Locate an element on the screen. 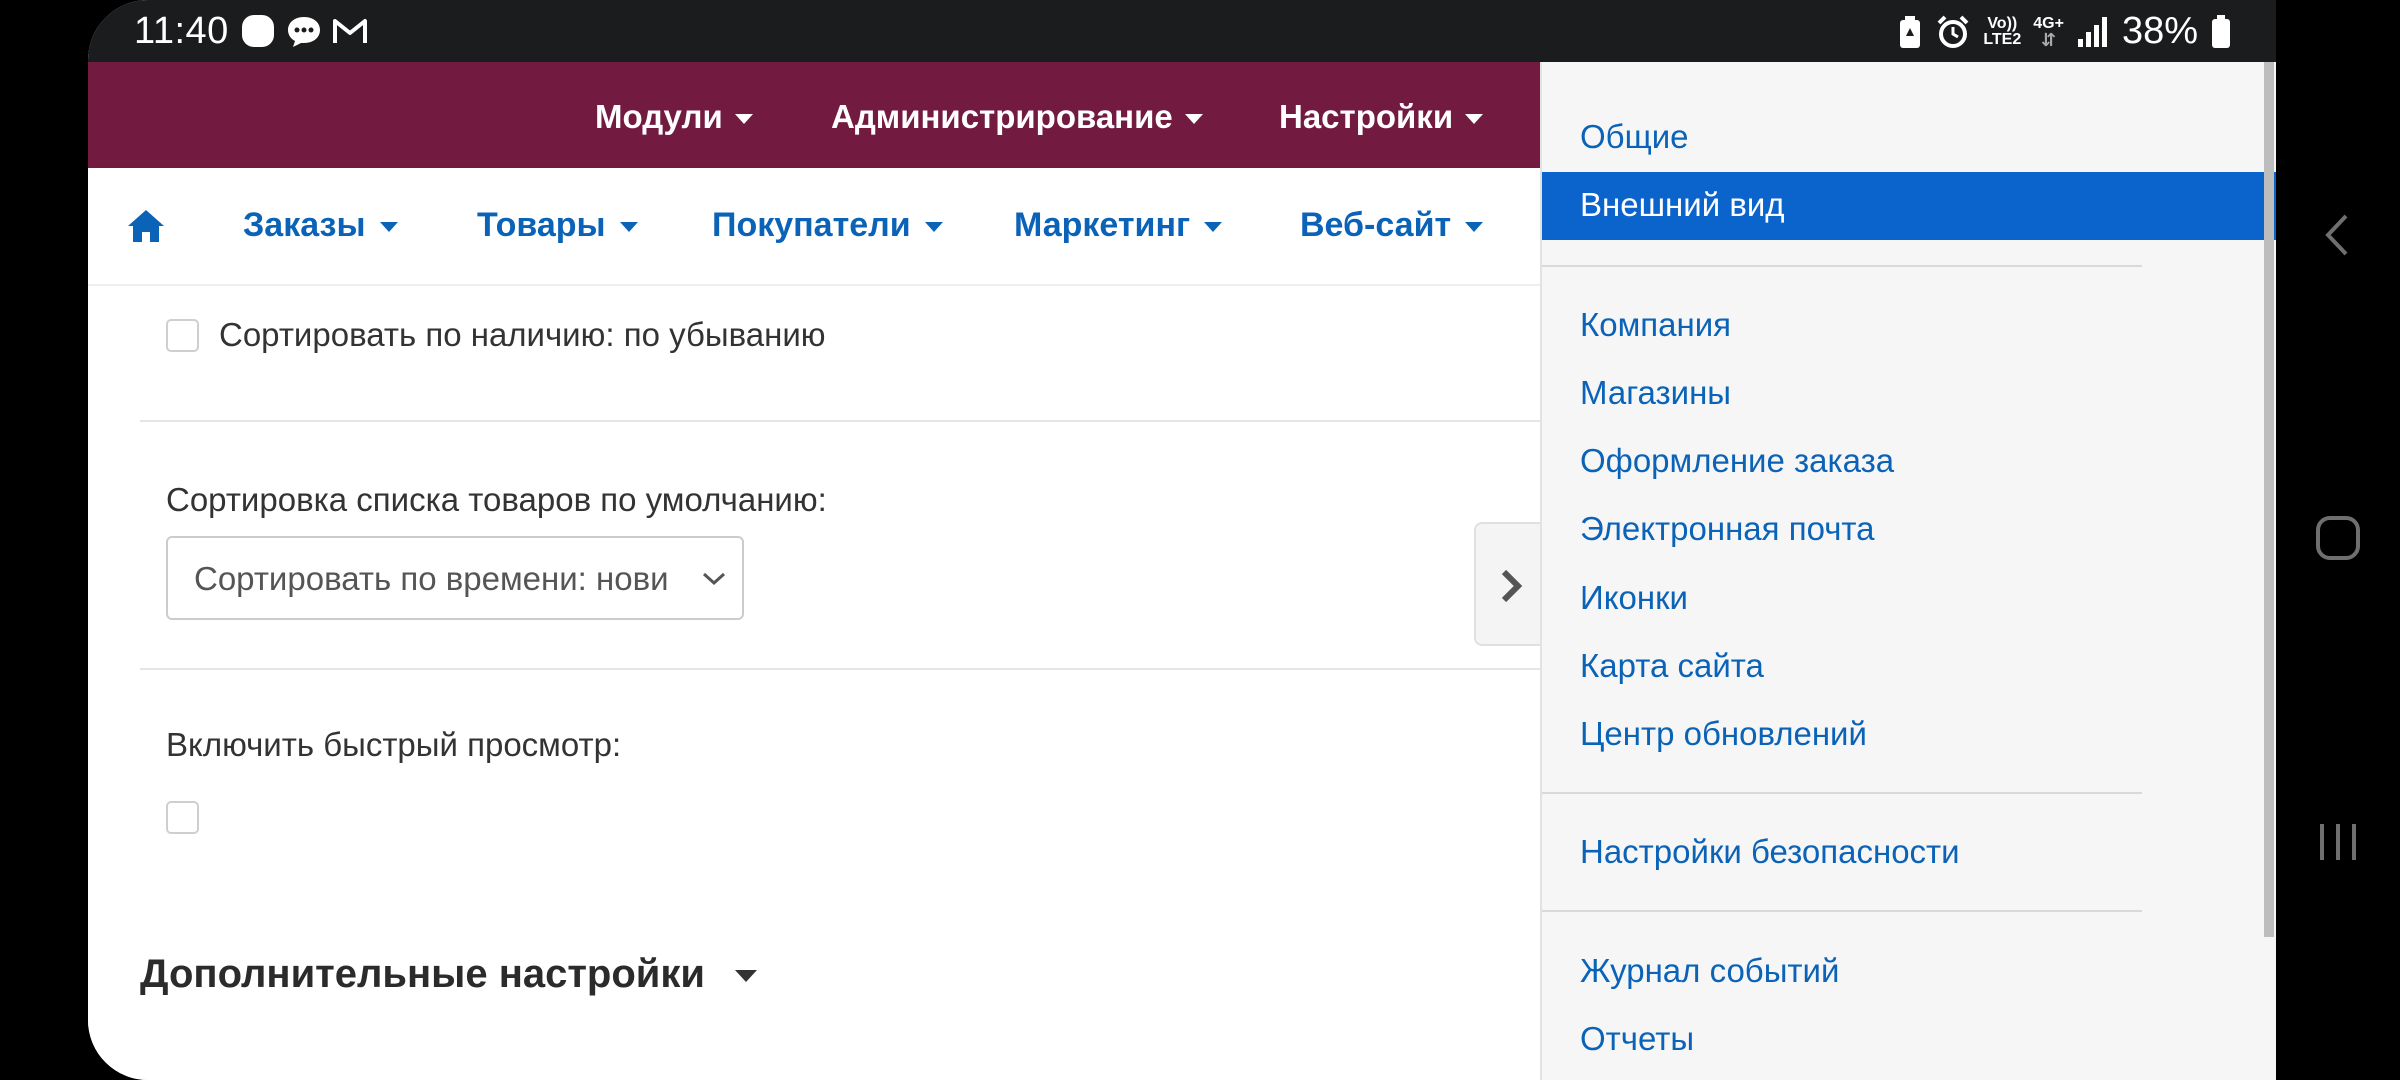  sec-nav-customers-label: Покупатели is located at coordinates (811, 225).